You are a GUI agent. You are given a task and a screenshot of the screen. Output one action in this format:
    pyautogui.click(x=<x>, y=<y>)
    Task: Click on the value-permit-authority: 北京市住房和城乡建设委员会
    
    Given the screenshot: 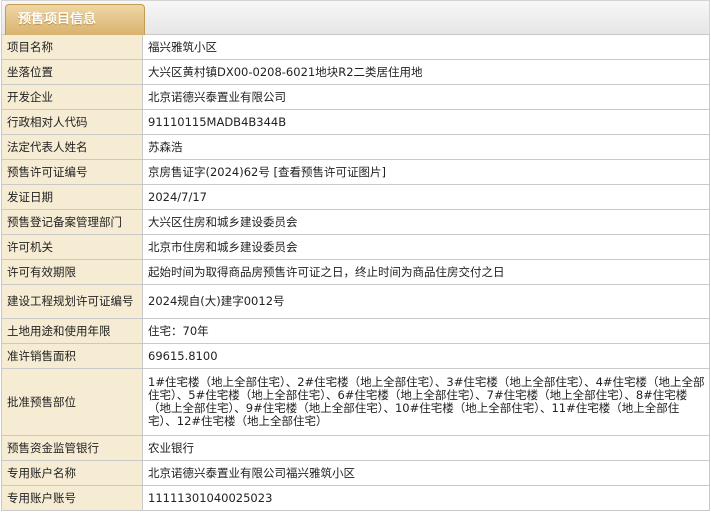 What is the action you would take?
    pyautogui.click(x=426, y=247)
    